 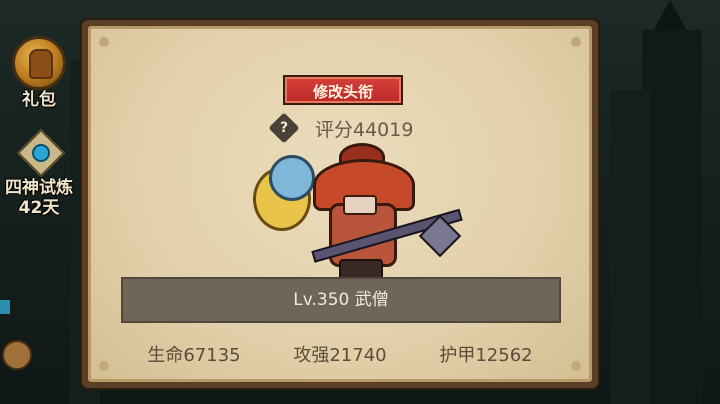 What do you see at coordinates (17, 355) in the screenshot?
I see `side-bubble-button` at bounding box center [17, 355].